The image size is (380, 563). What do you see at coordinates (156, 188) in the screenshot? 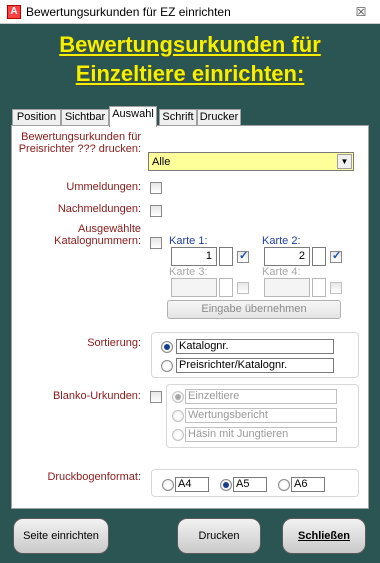
I see `ummeldungen-checkbox` at bounding box center [156, 188].